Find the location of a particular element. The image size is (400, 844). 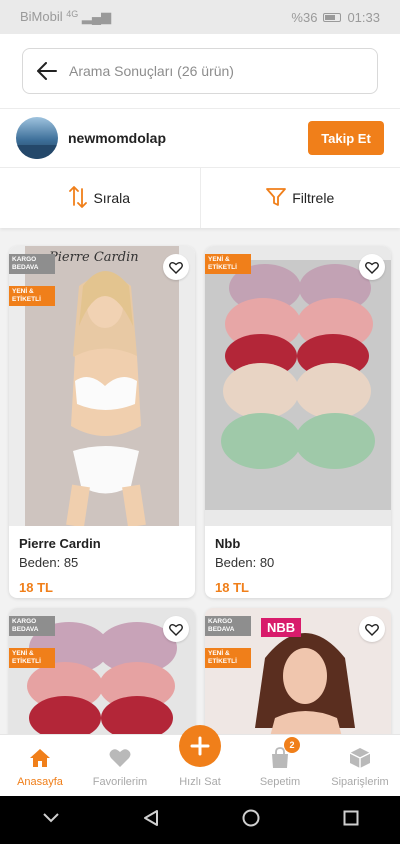

home-icon is located at coordinates (40, 758).